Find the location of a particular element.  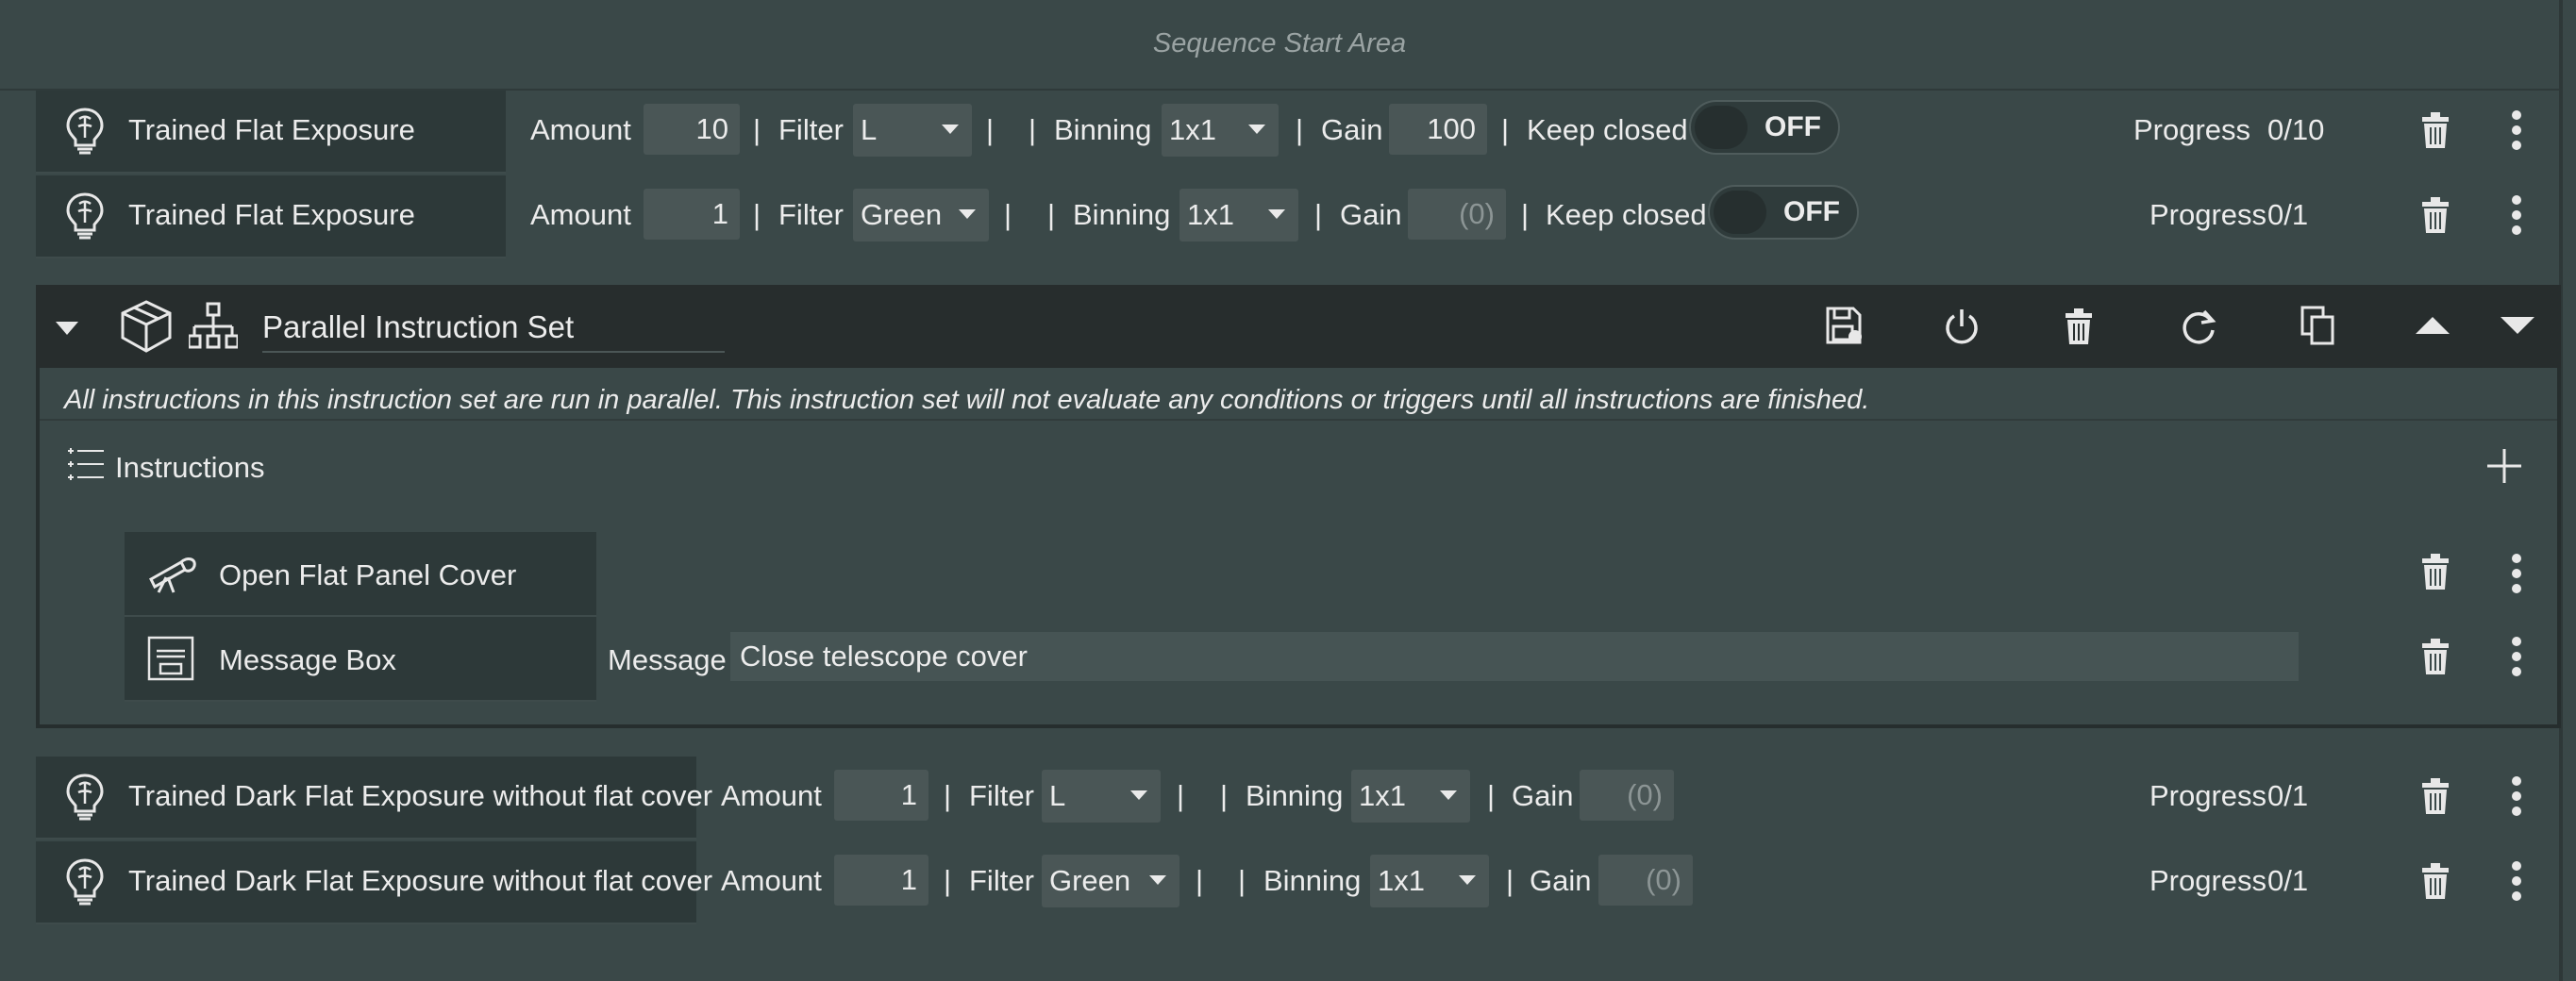

instruction-row-open-flat-panel-cover: Open Flat Panel Cover is located at coordinates (360, 574).